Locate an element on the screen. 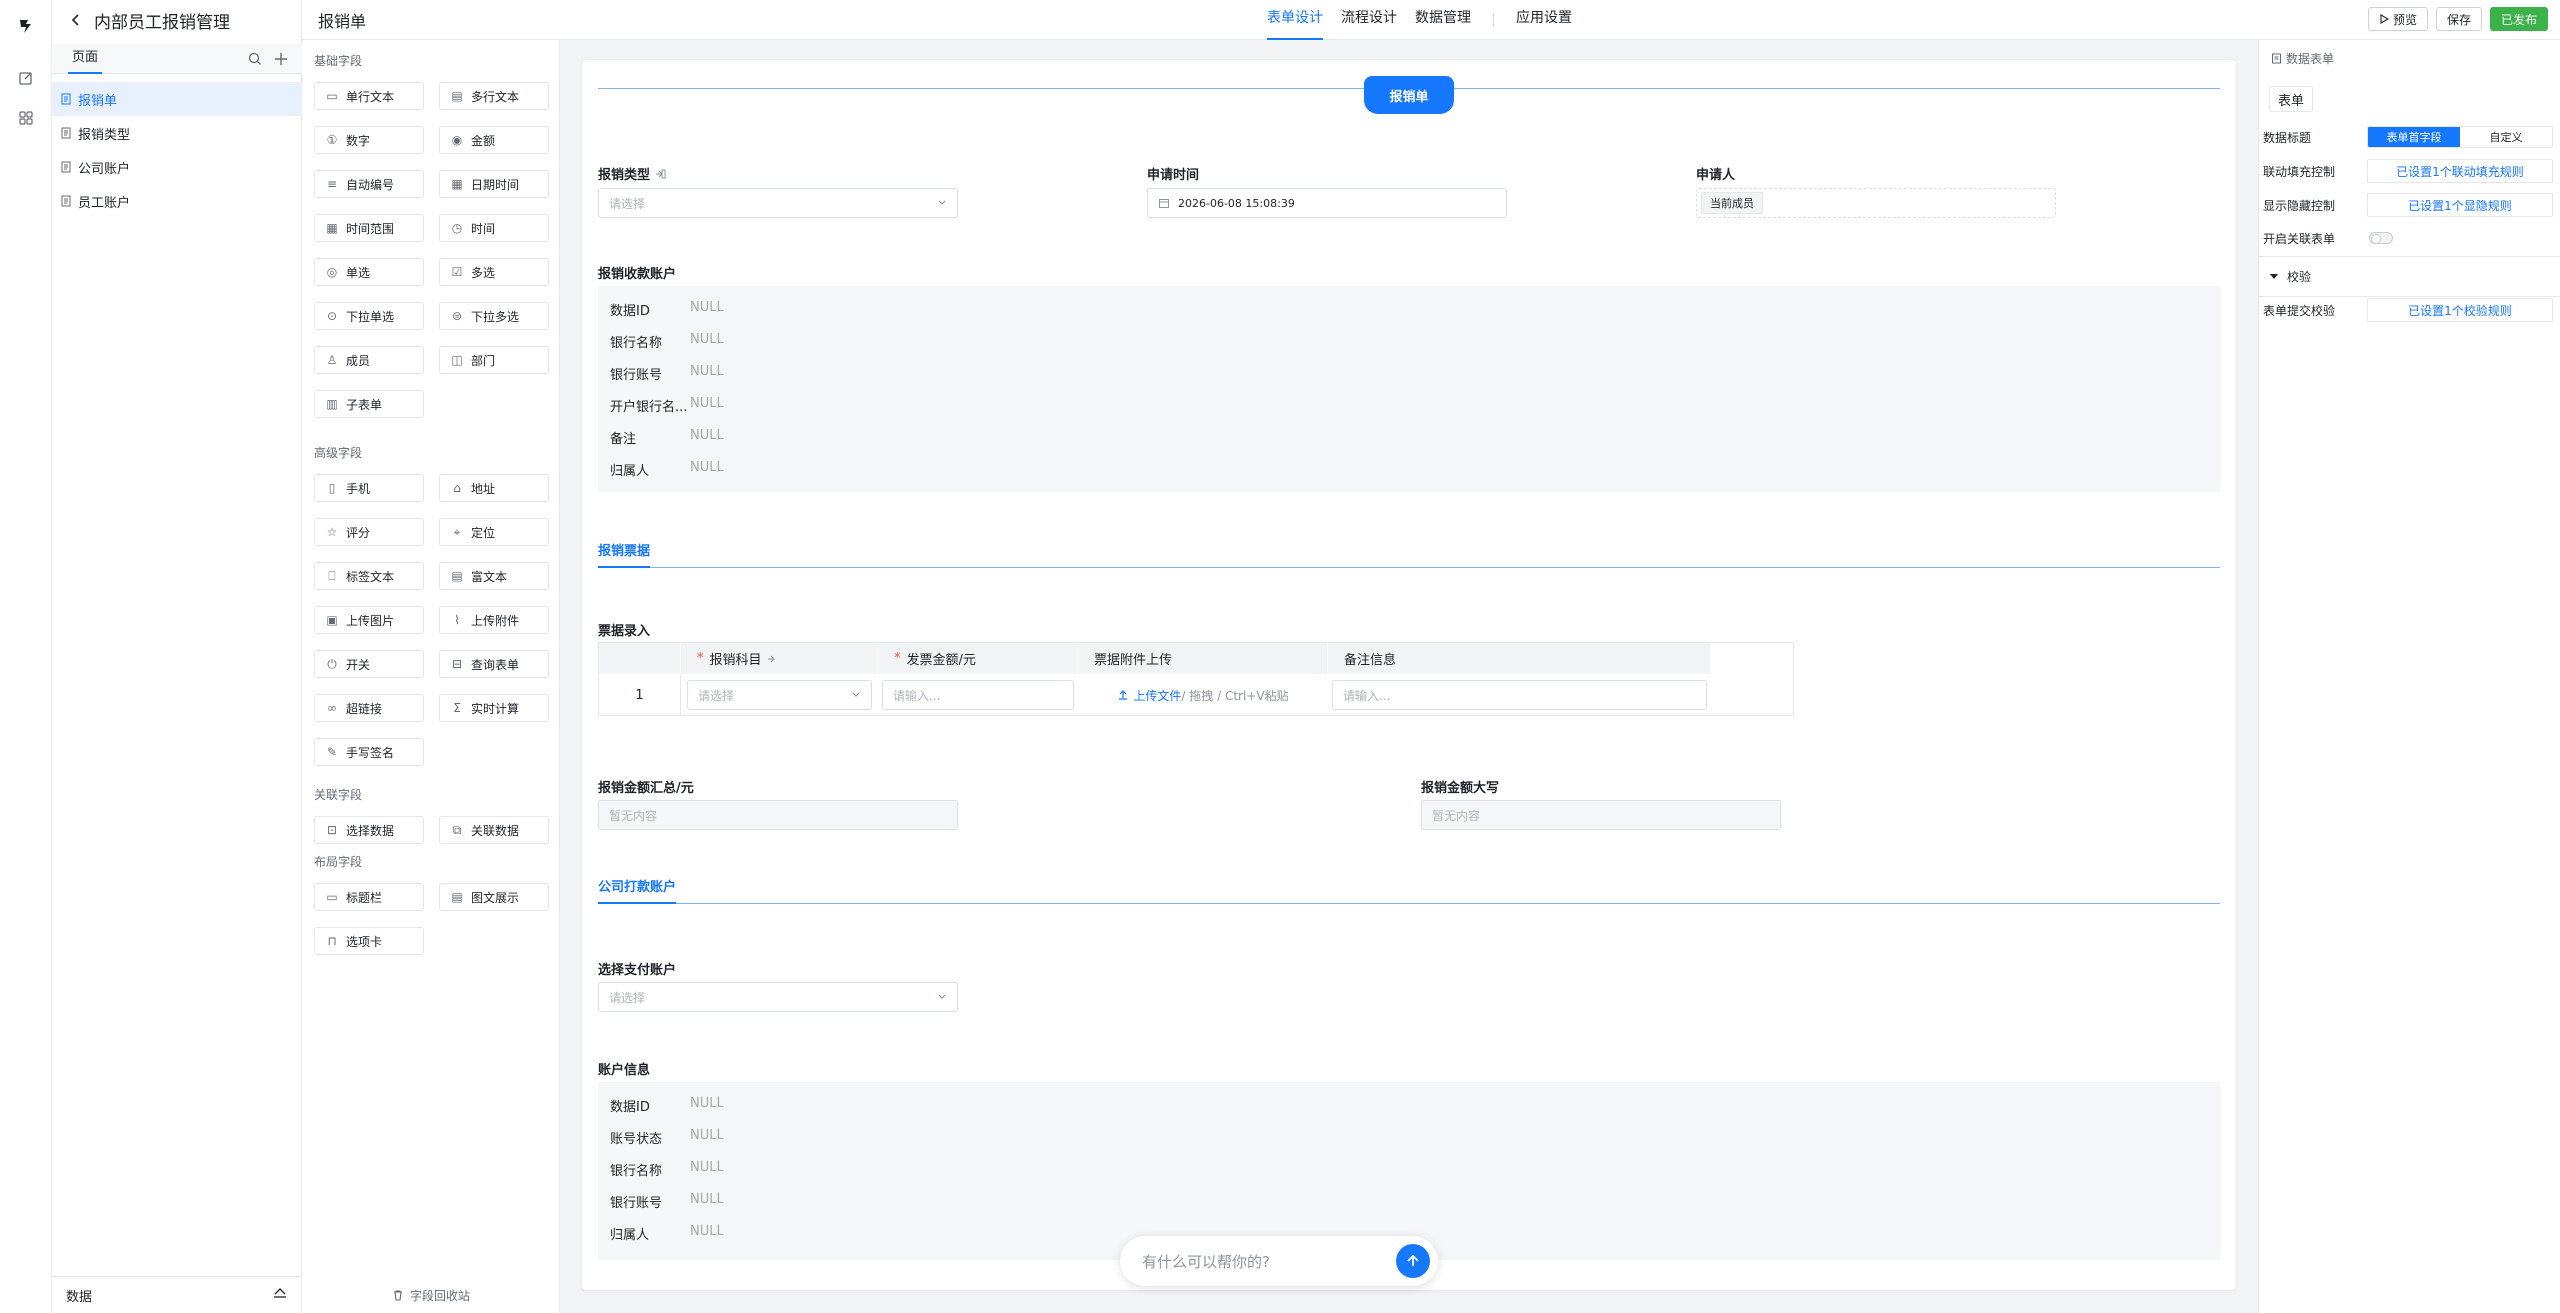 This screenshot has height=1313, width=2560. serial-icon: ≡ is located at coordinates (332, 184).